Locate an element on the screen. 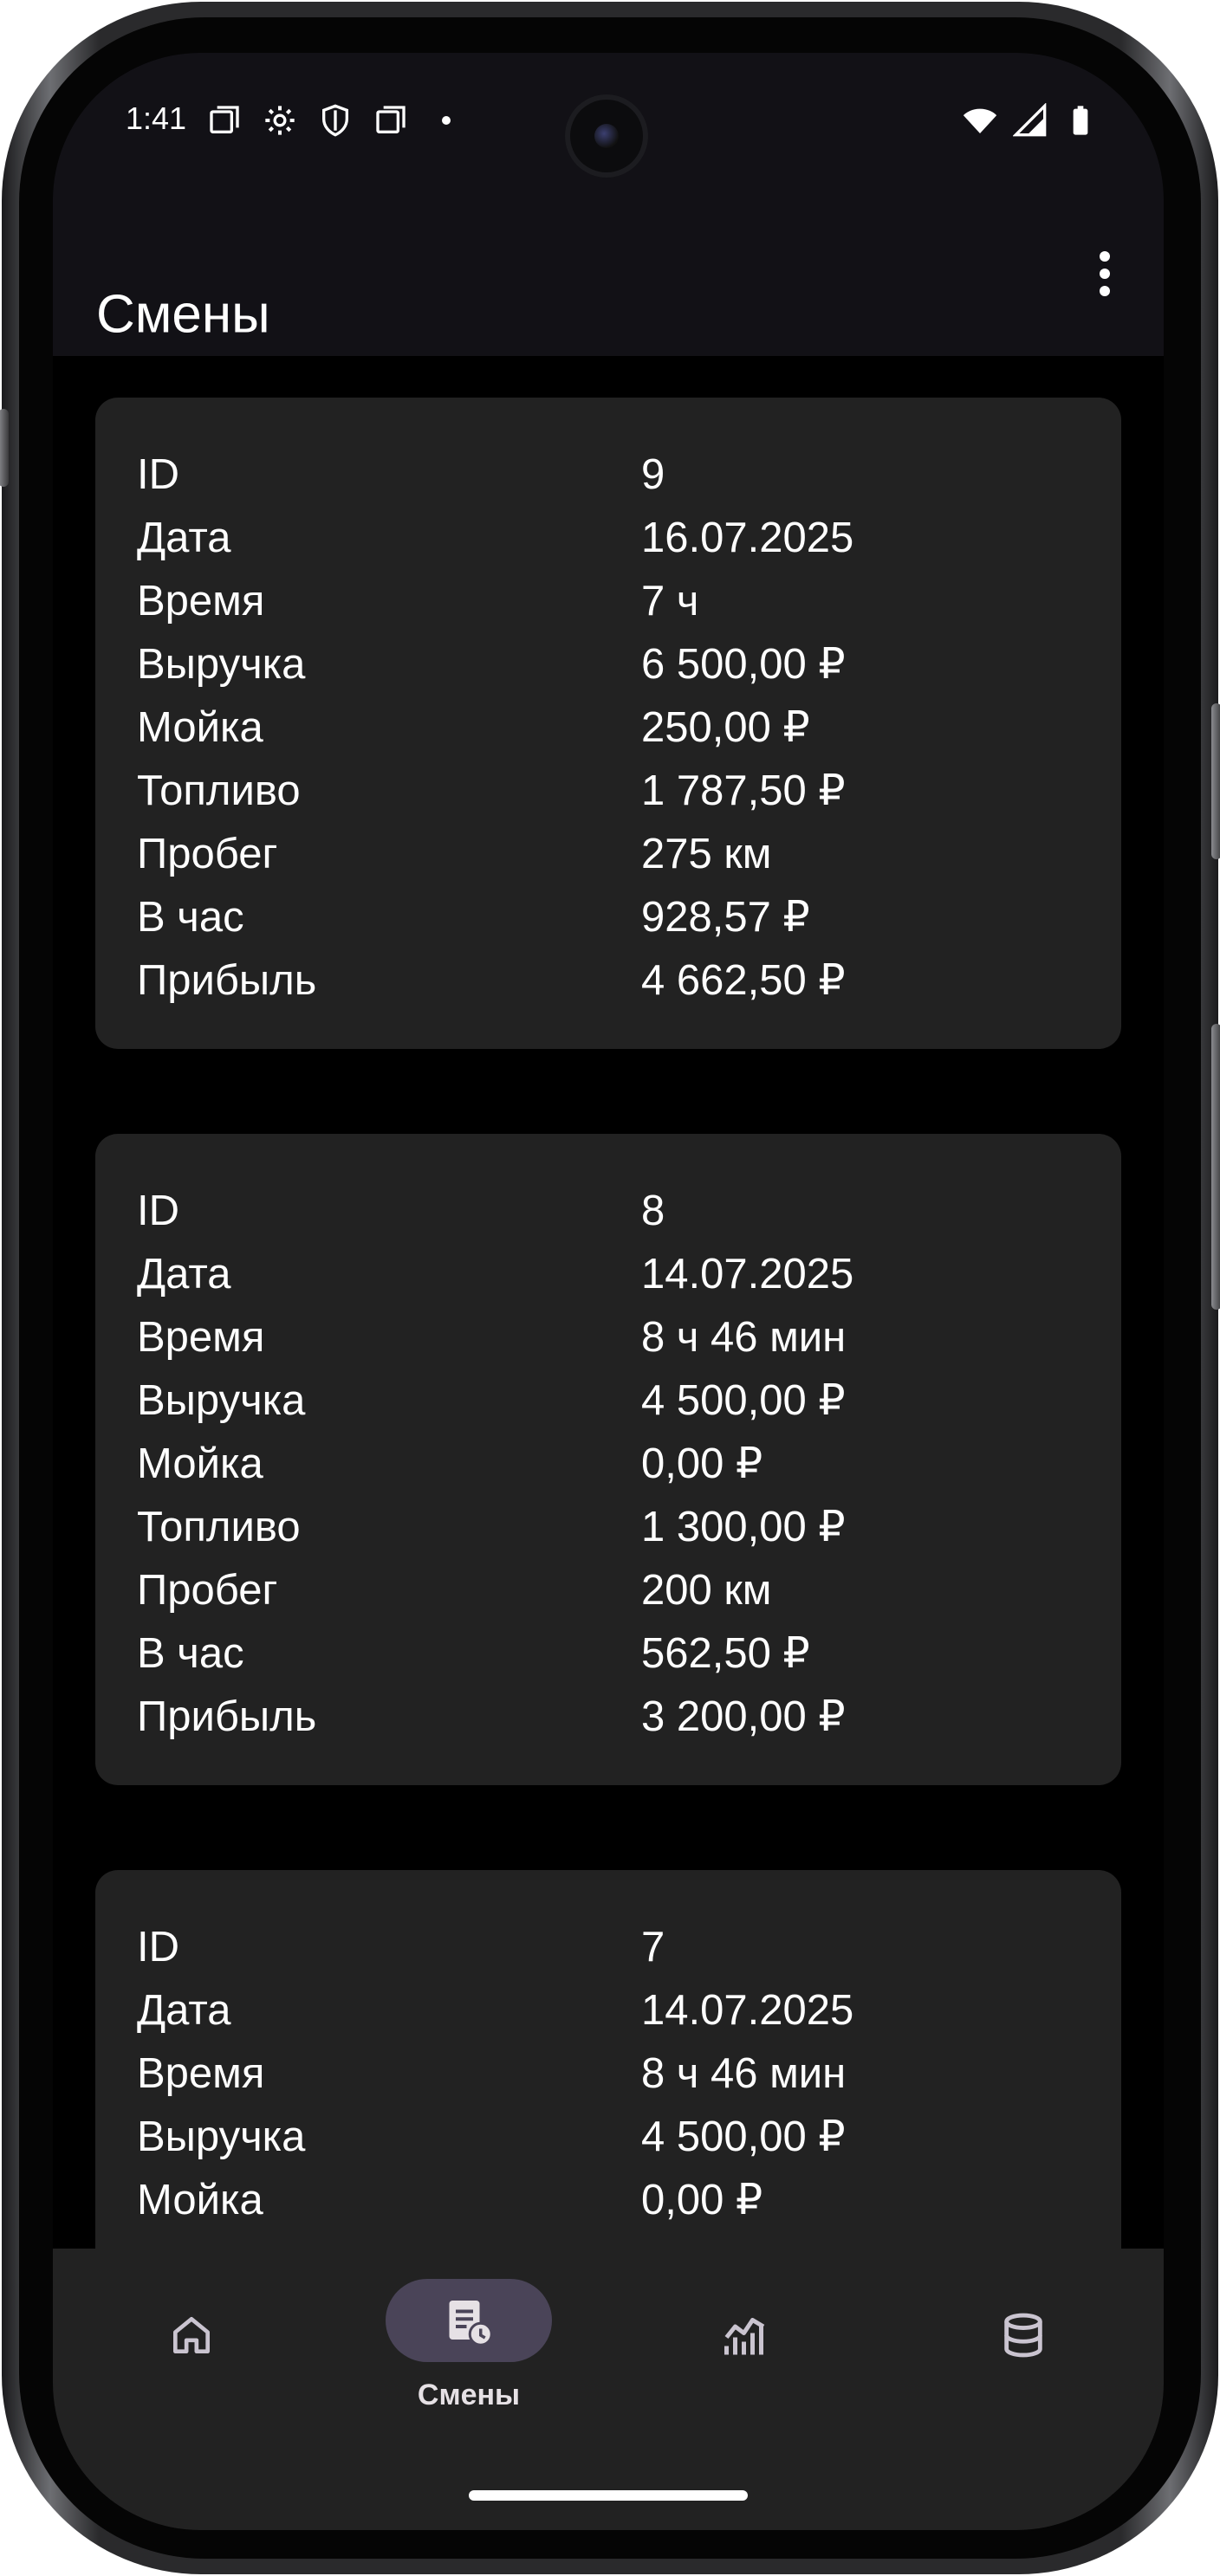 This screenshot has height=2576, width=1220. top-app-bar: Смены is located at coordinates (608, 273).